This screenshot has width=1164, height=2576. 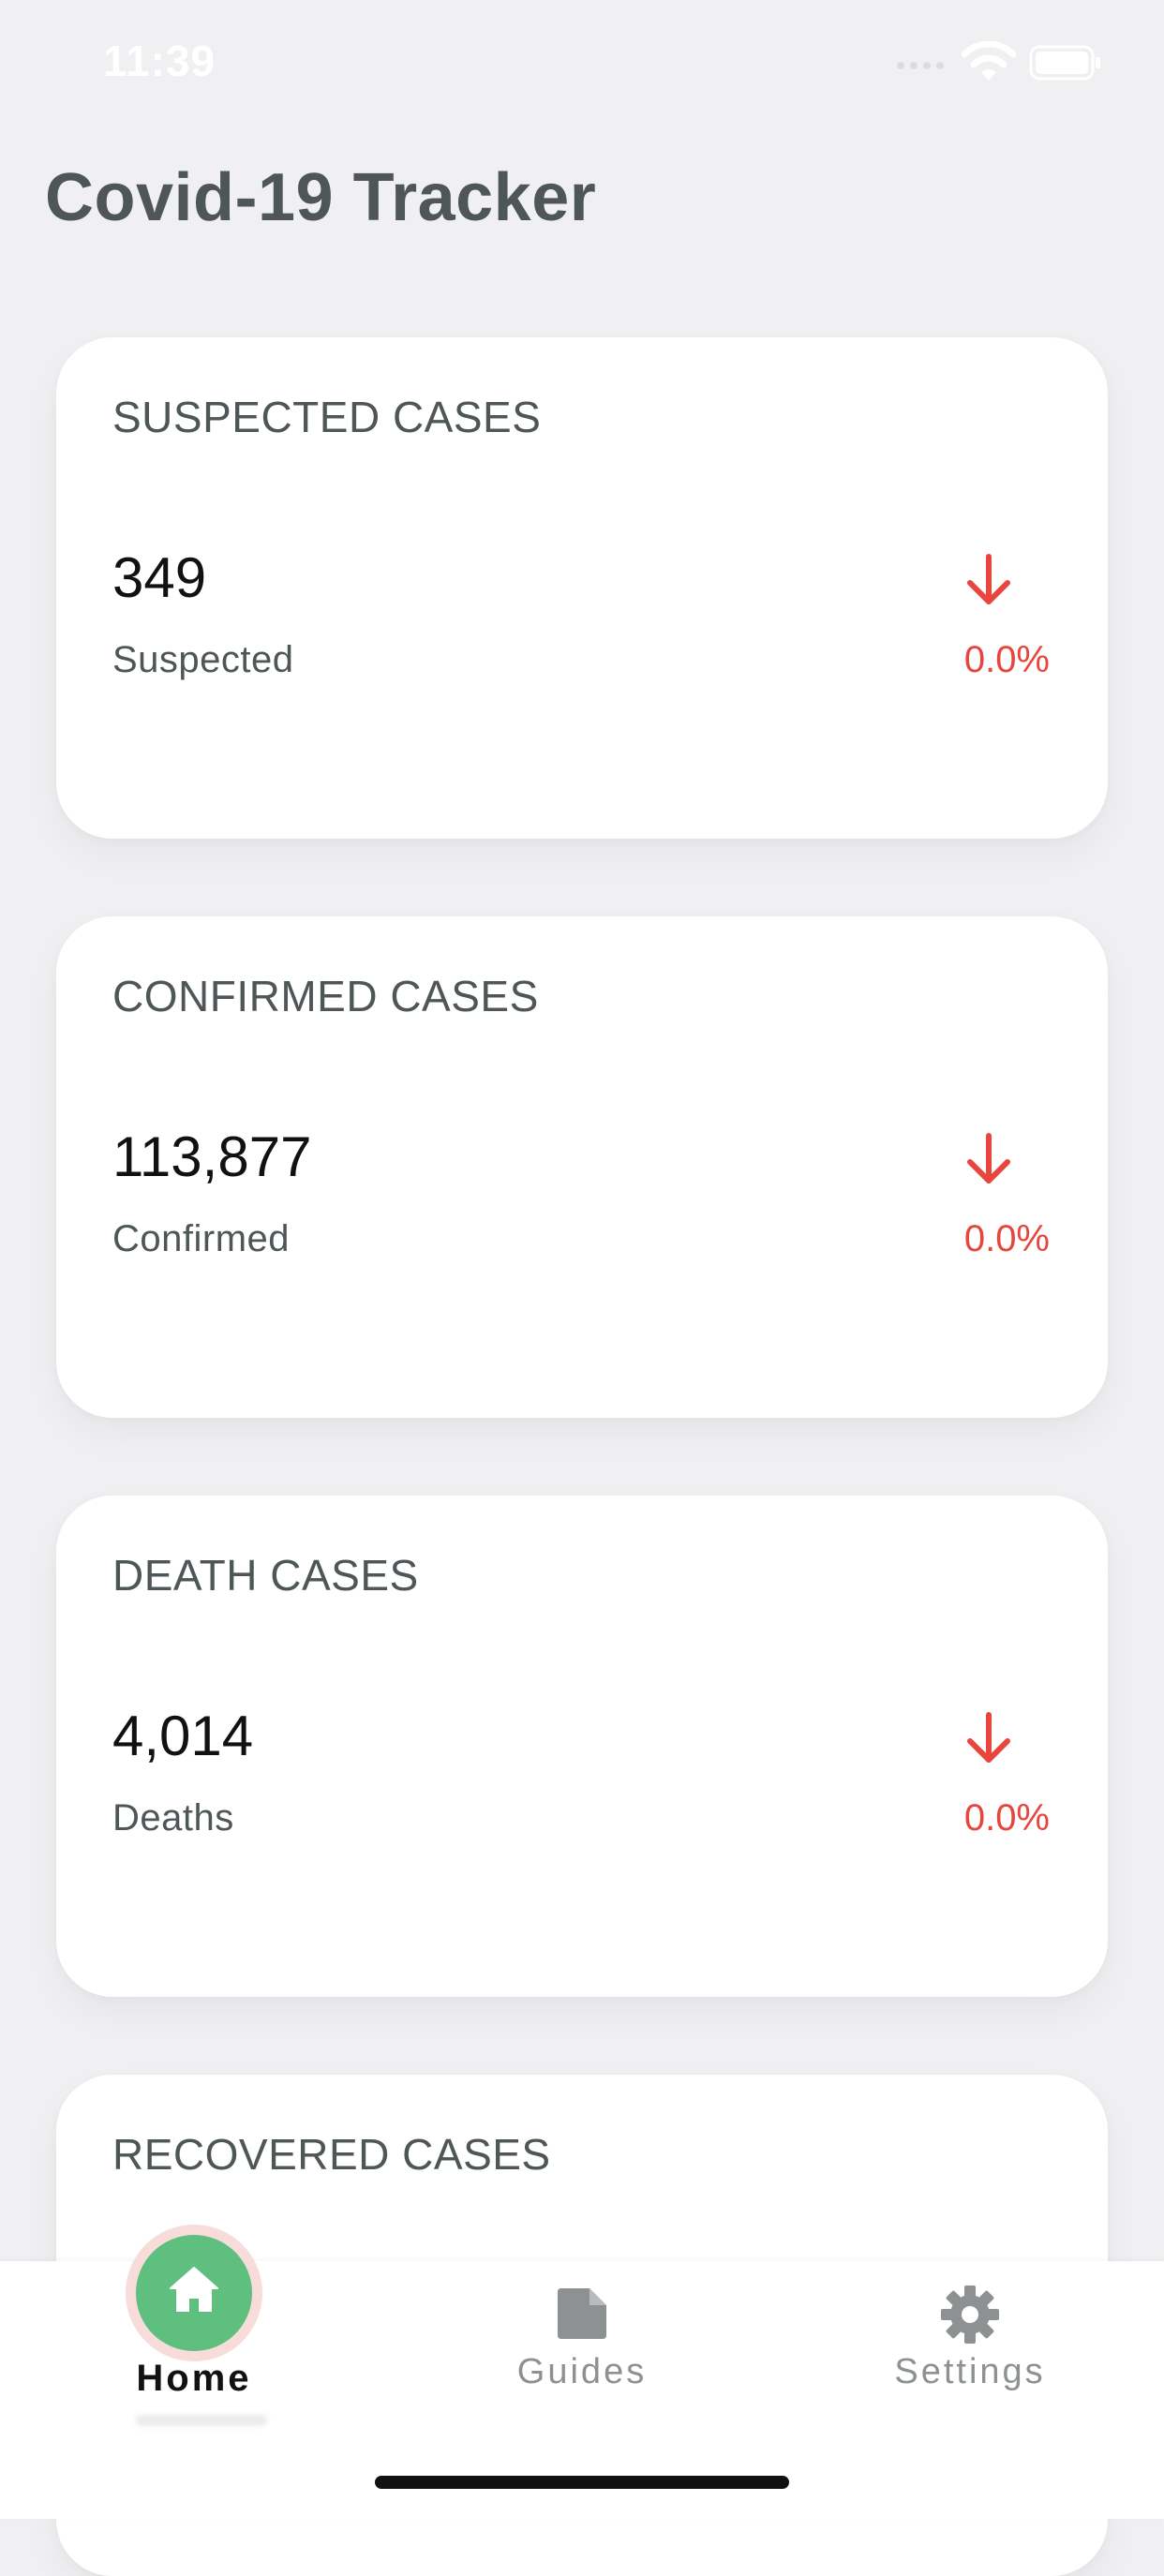 I want to click on wifi-icon, so click(x=989, y=61).